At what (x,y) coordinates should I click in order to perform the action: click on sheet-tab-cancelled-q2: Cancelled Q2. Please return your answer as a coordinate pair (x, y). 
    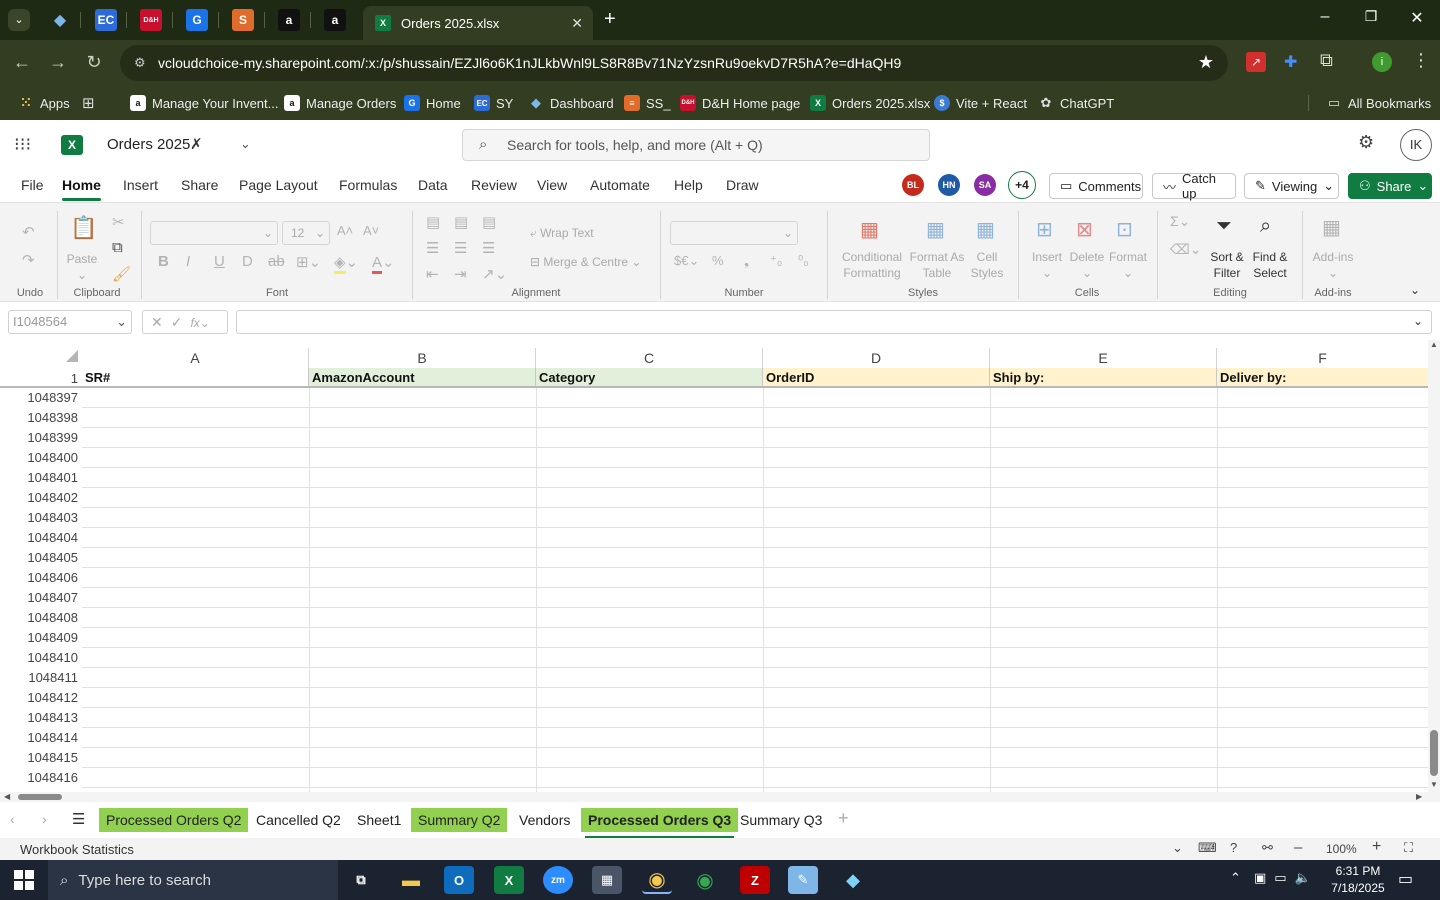
    Looking at the image, I should click on (298, 820).